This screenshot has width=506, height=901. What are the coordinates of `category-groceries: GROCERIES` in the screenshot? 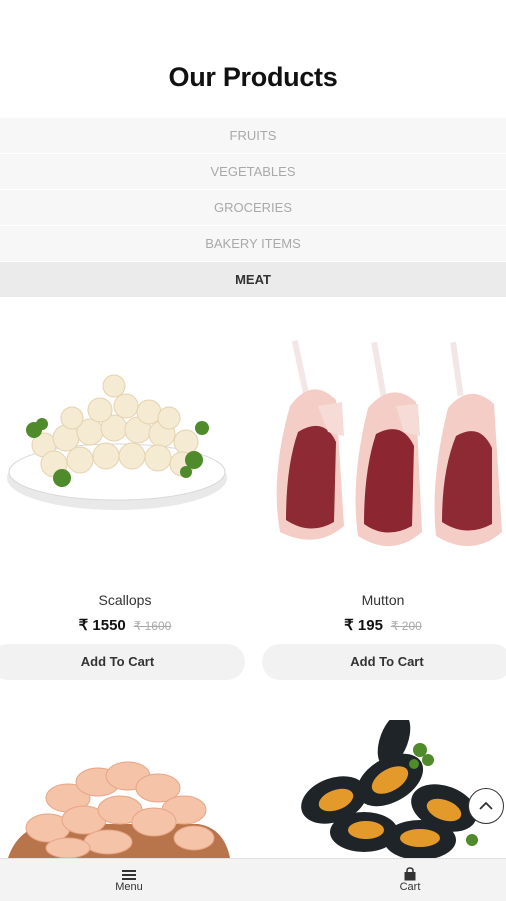 It's located at (253, 208).